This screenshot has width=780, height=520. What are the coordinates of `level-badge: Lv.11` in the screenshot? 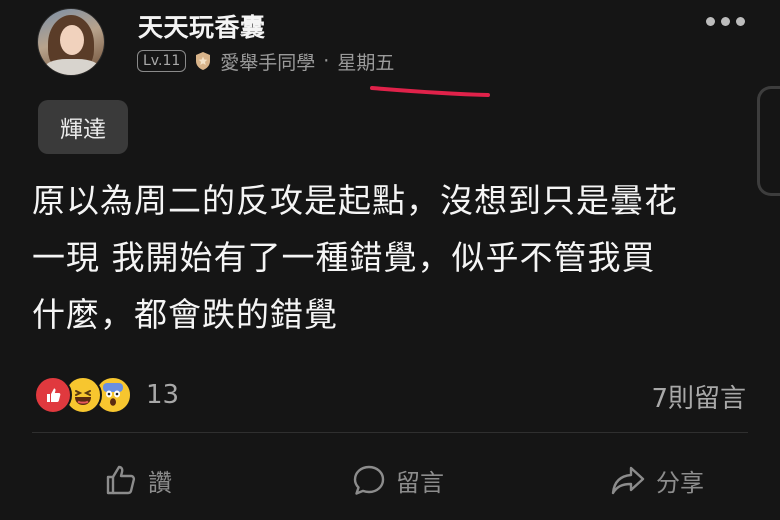 It's located at (162, 61).